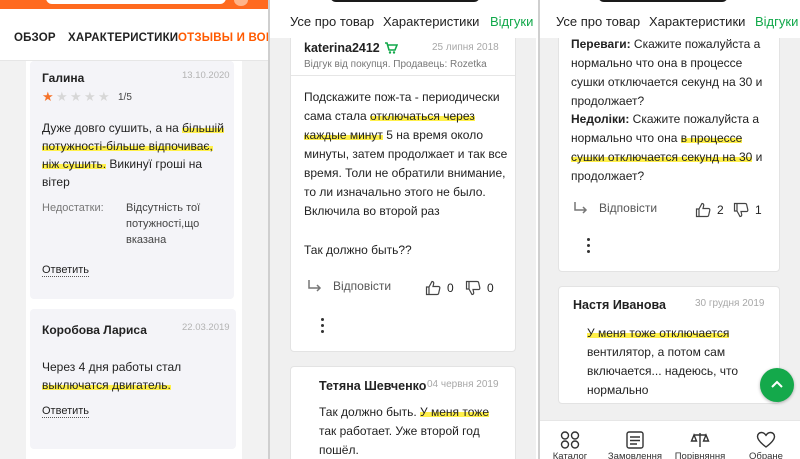 The height and width of the screenshot is (459, 800). I want to click on header-avatar, so click(241, 3).